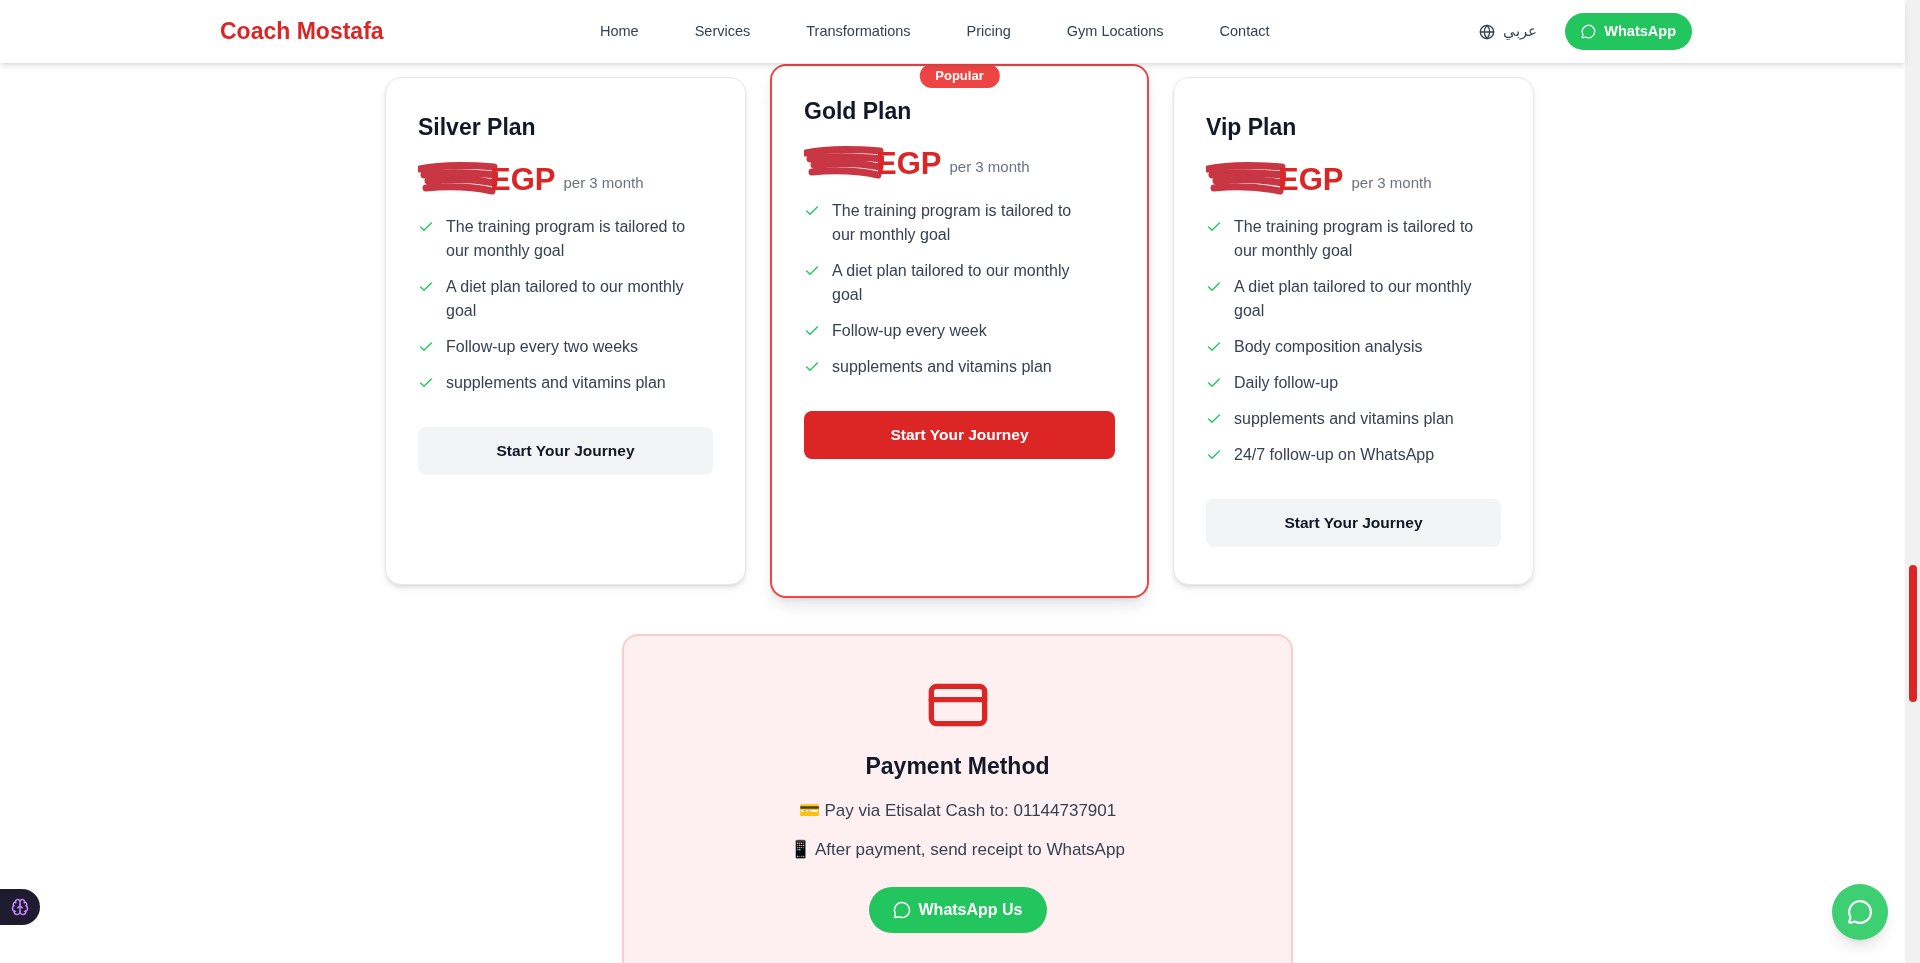  What do you see at coordinates (1252, 127) in the screenshot?
I see `plan-title: Vip Plan` at bounding box center [1252, 127].